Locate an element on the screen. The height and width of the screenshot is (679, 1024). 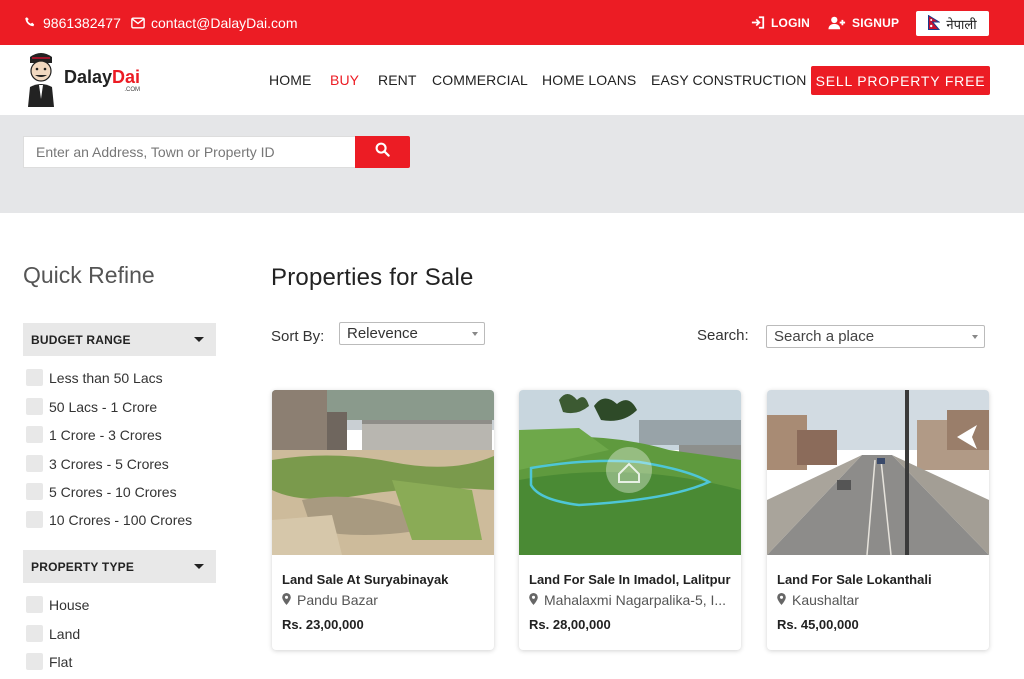
nav-home: HOME is located at coordinates (290, 80).